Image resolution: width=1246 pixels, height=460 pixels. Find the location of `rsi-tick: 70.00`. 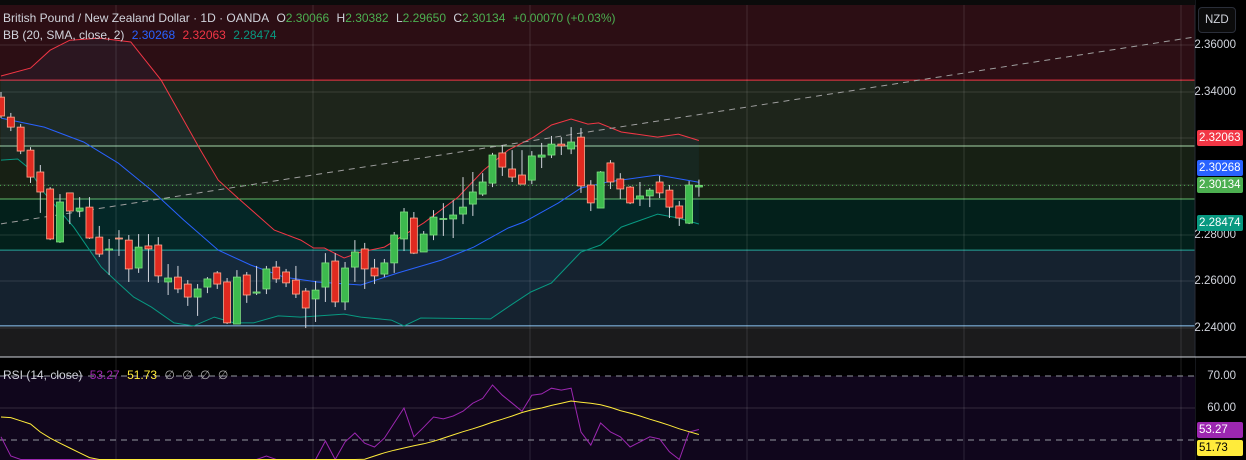

rsi-tick: 70.00 is located at coordinates (1221, 376).